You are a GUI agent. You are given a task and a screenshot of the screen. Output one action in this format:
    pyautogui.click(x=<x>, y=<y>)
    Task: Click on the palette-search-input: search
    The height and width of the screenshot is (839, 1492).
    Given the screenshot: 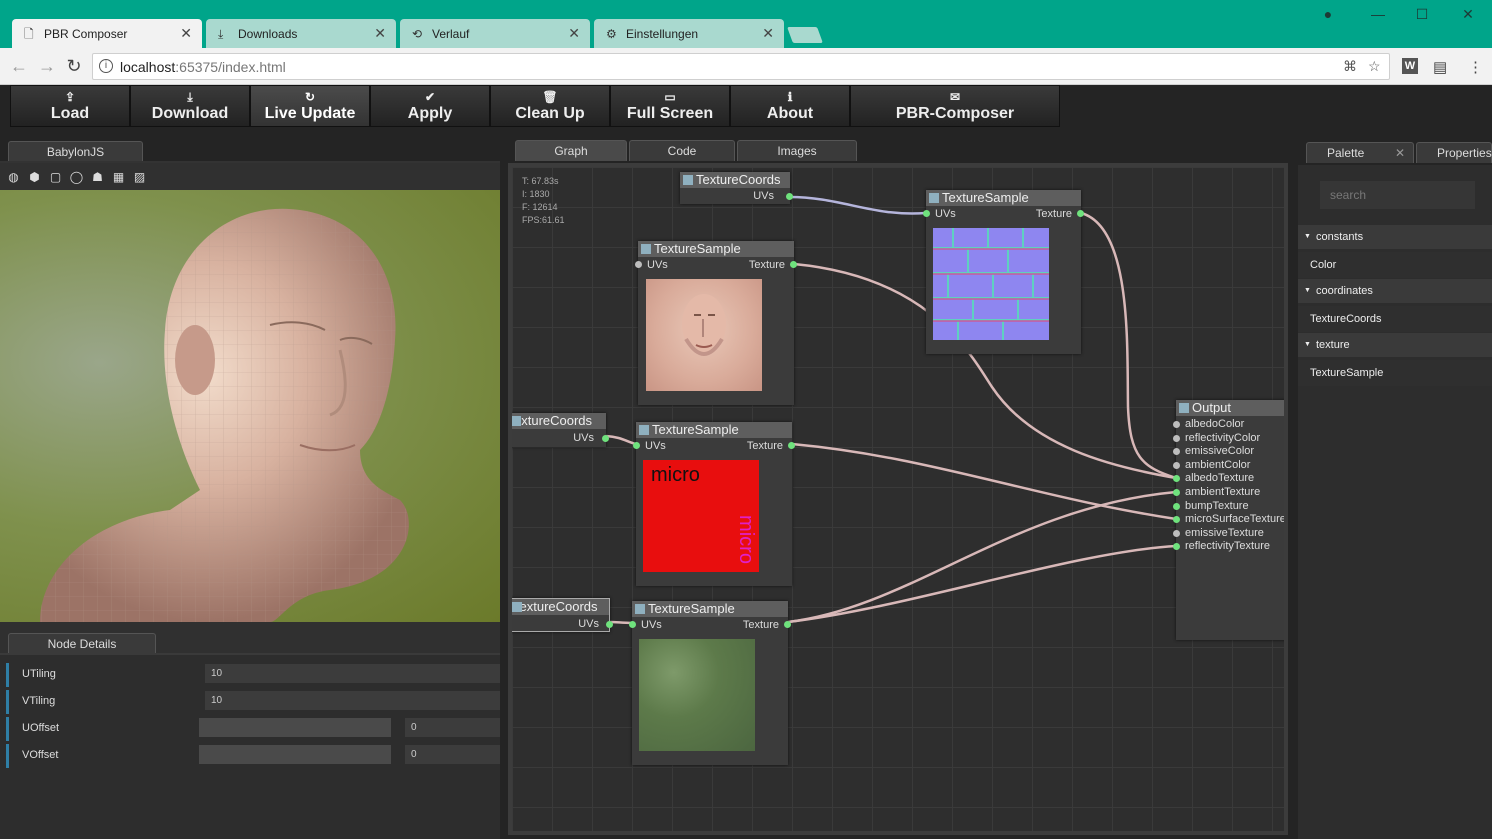 What is the action you would take?
    pyautogui.click(x=1397, y=195)
    